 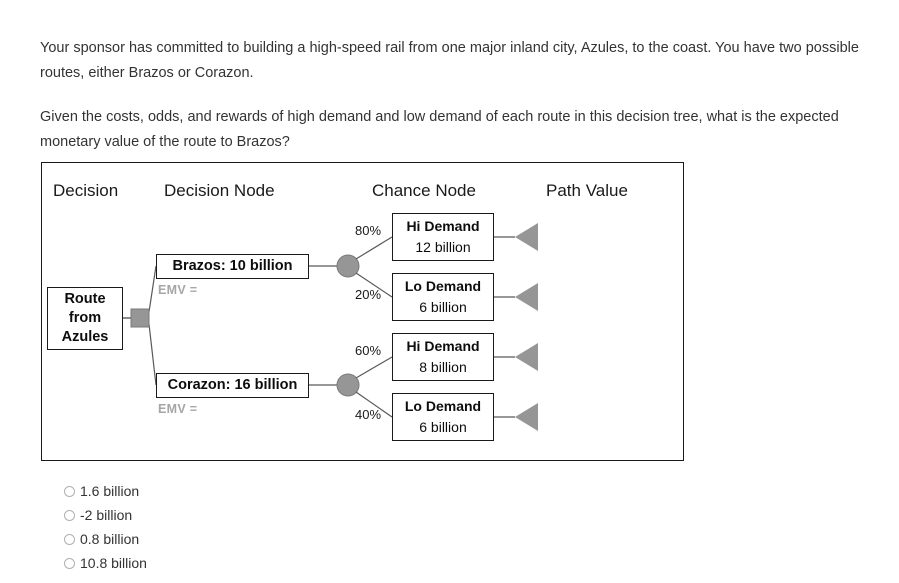 What do you see at coordinates (443, 357) in the screenshot?
I see `leaf-box-corazon-hi-demand: Hi Demand 8 billion` at bounding box center [443, 357].